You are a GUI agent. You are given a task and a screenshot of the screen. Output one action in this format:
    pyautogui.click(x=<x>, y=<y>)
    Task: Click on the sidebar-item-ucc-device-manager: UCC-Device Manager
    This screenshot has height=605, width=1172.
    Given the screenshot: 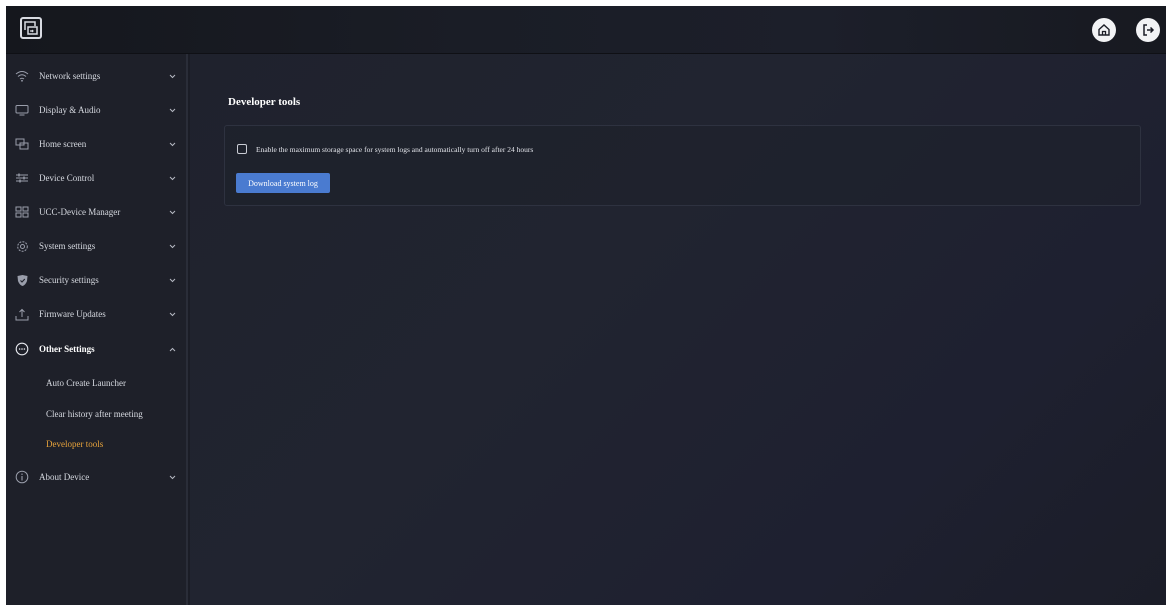 What is the action you would take?
    pyautogui.click(x=97, y=212)
    